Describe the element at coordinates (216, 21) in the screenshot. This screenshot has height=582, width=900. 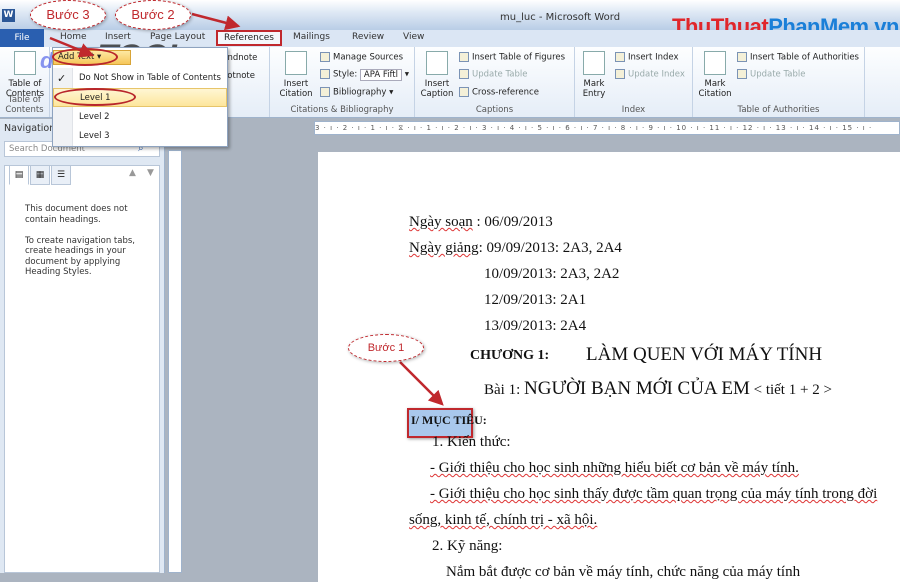
I see `arrow-step2` at that location.